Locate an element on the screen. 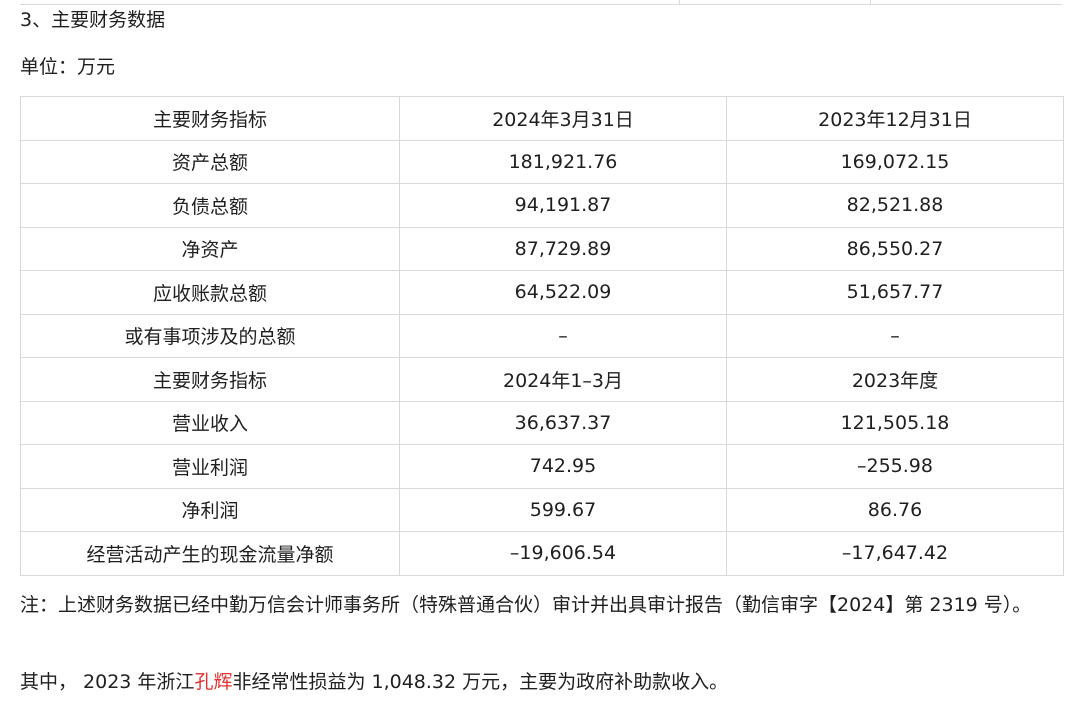  indicator-cell: 净利润 is located at coordinates (210, 509).